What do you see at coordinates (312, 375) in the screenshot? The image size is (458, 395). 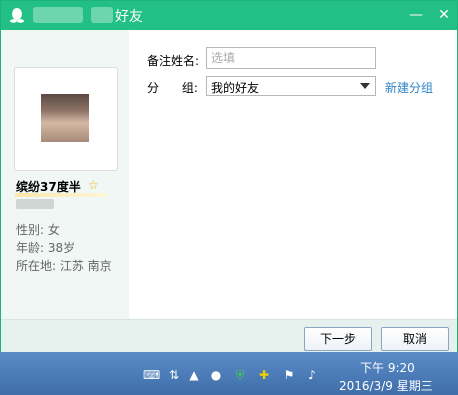 I see `volume-icon: ♪` at bounding box center [312, 375].